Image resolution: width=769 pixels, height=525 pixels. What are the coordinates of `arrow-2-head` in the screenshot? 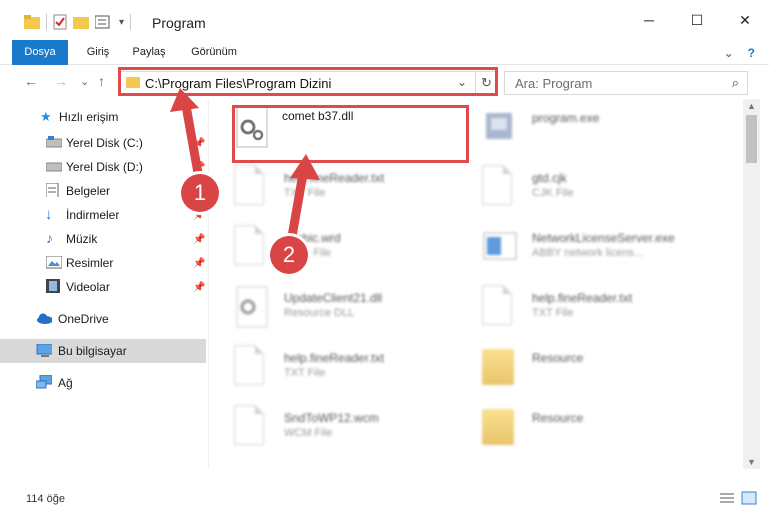 It's located at (305, 167).